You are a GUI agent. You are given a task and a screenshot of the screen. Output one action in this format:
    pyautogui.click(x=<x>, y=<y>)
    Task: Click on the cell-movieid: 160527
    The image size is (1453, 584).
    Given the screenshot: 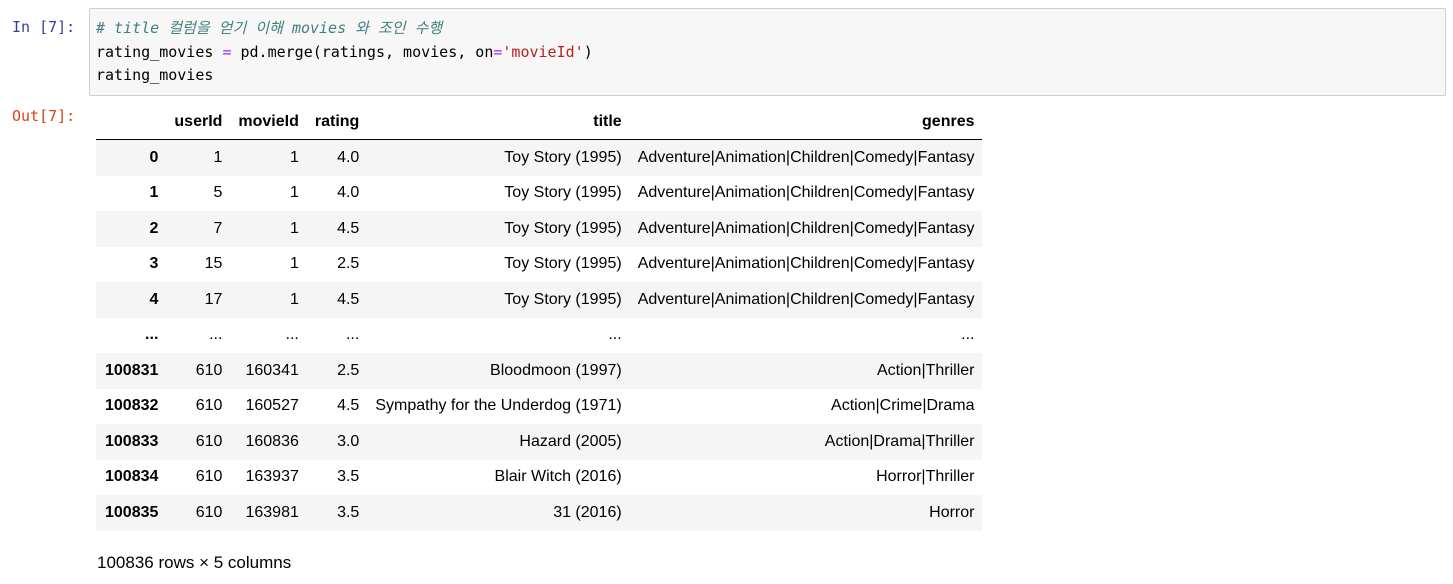 What is the action you would take?
    pyautogui.click(x=272, y=406)
    